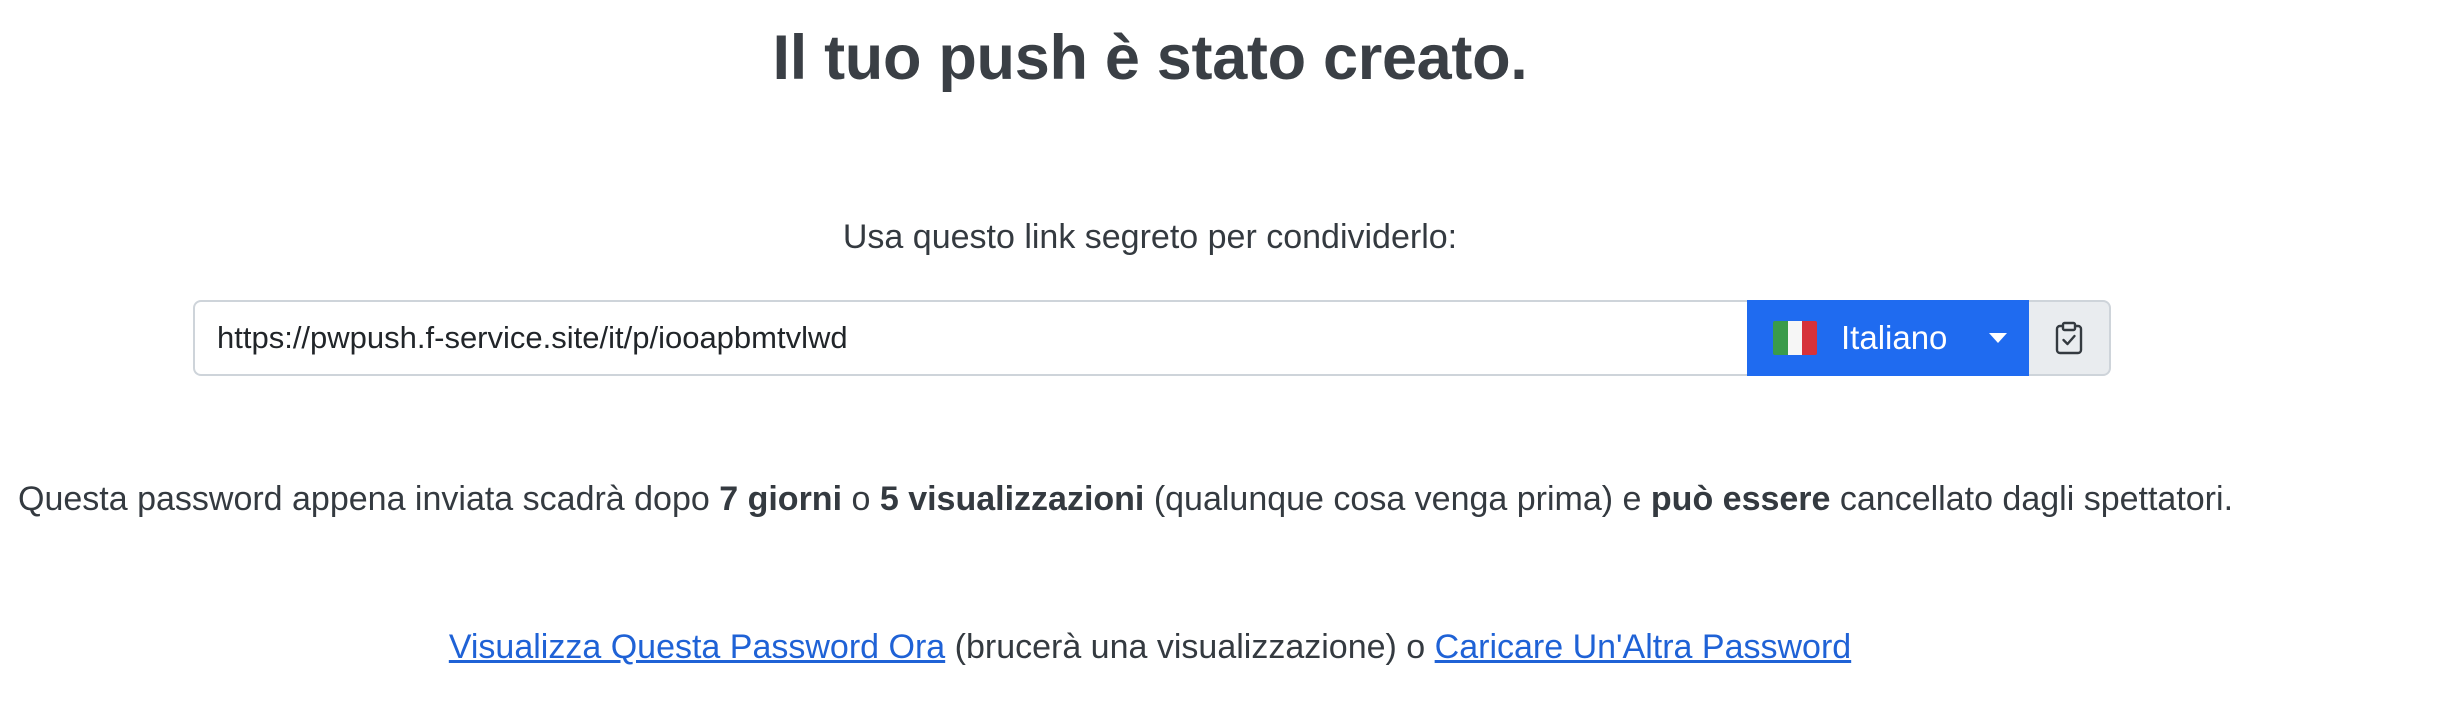 Image resolution: width=2454 pixels, height=716 pixels. What do you see at coordinates (1012, 499) in the screenshot?
I see `expiration-views: 5 visualizzazioni` at bounding box center [1012, 499].